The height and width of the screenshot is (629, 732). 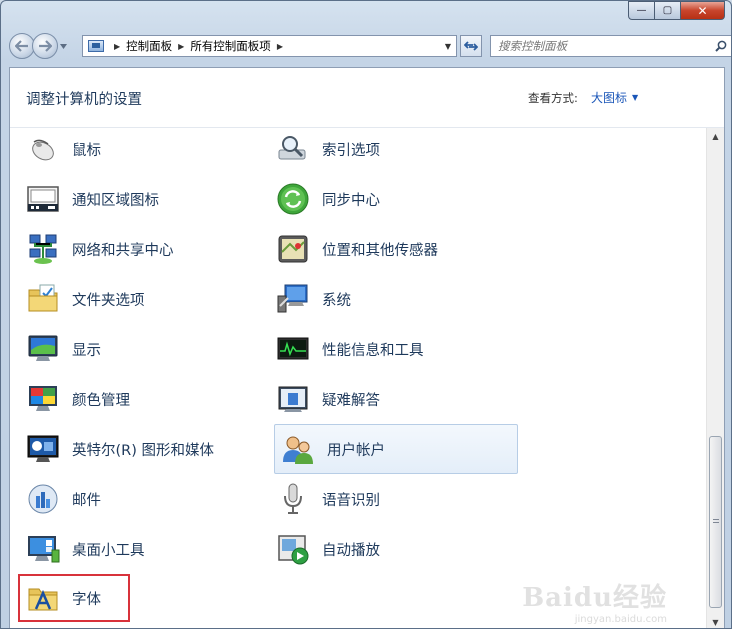 I want to click on item-label: 同步中心, so click(x=351, y=200).